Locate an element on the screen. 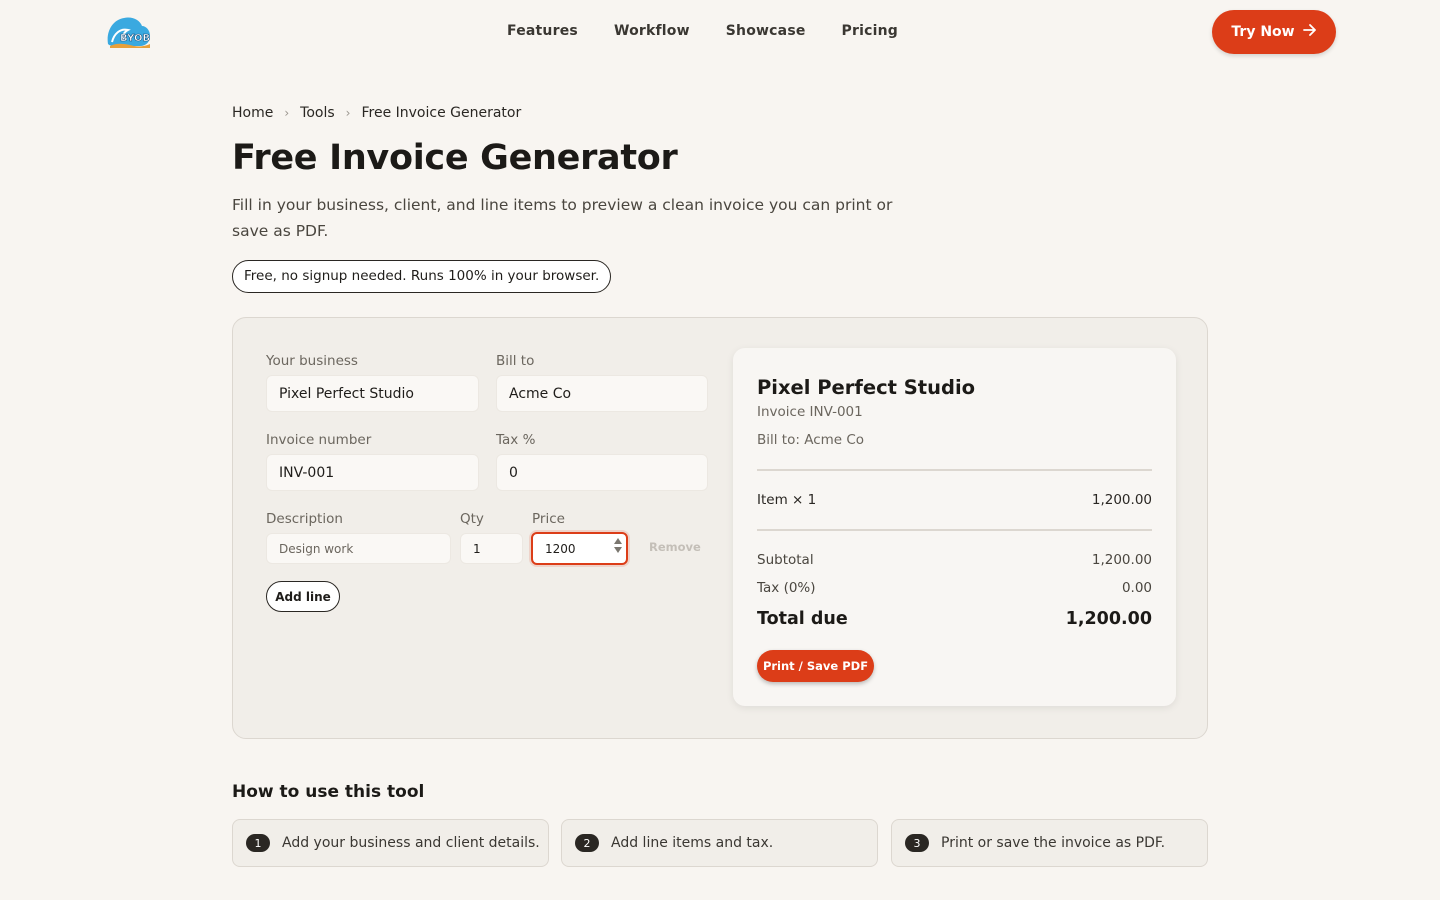 The width and height of the screenshot is (1440, 900). add-line-button: Add line is located at coordinates (303, 596).